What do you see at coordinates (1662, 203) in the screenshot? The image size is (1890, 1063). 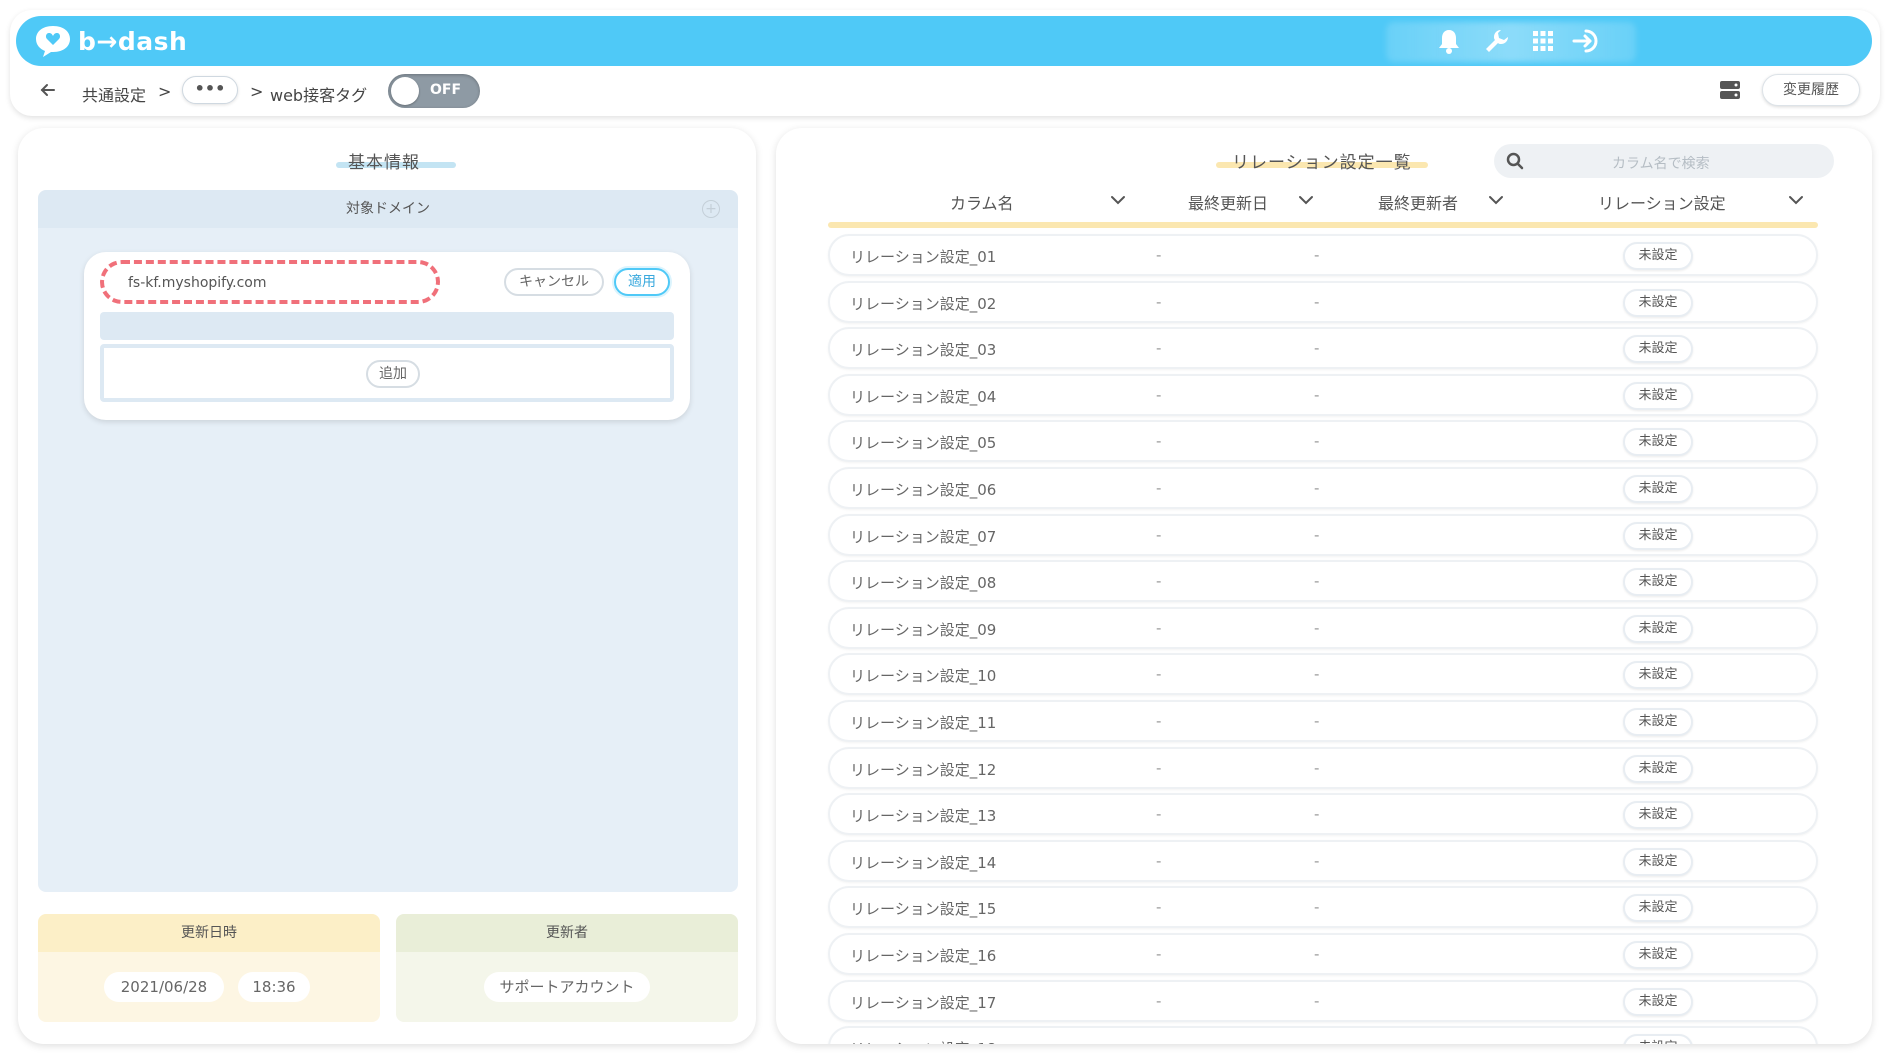 I see `column-header-relation: リレーション設定` at bounding box center [1662, 203].